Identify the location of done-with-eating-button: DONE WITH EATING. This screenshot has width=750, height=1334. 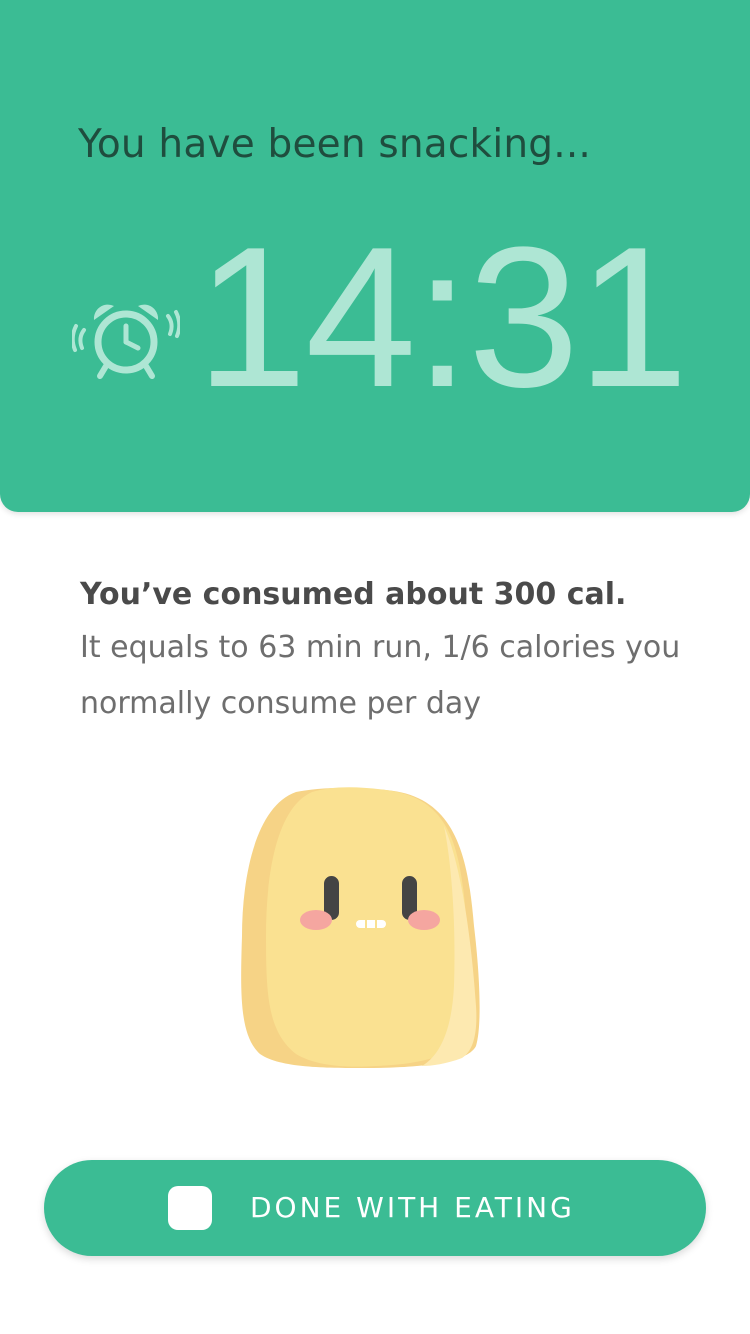
(375, 1208).